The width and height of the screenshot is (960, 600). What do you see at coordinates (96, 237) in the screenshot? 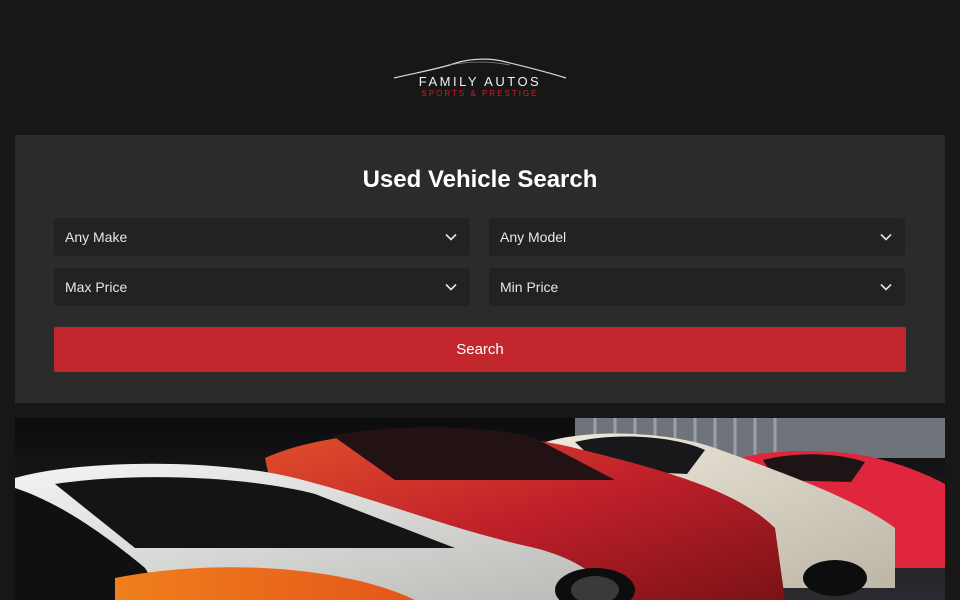
I see `make-select-label: Any Make` at bounding box center [96, 237].